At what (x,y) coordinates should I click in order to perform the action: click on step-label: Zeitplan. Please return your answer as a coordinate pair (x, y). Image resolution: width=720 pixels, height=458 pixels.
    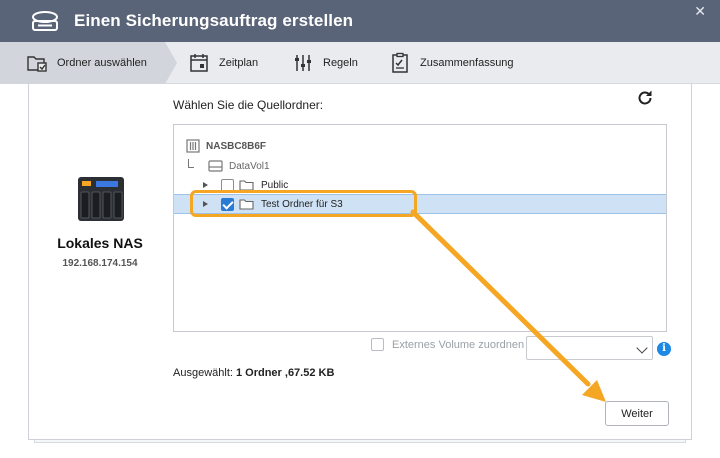
    Looking at the image, I should click on (239, 63).